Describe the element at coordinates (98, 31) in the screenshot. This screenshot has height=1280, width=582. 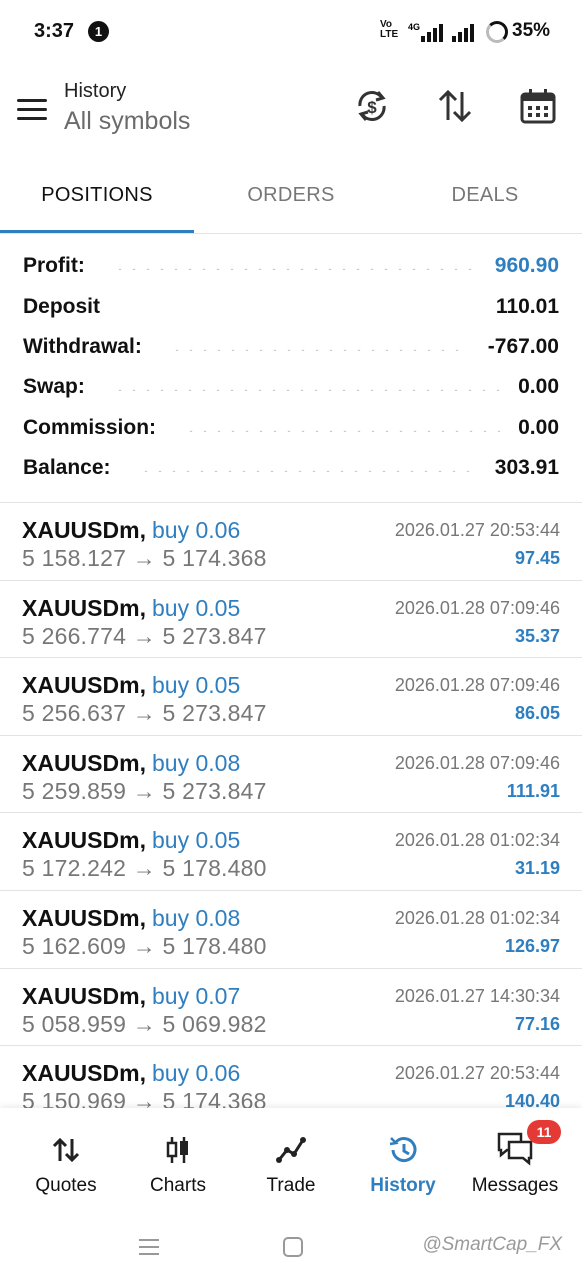
I see `notification-count-icon: 1` at that location.